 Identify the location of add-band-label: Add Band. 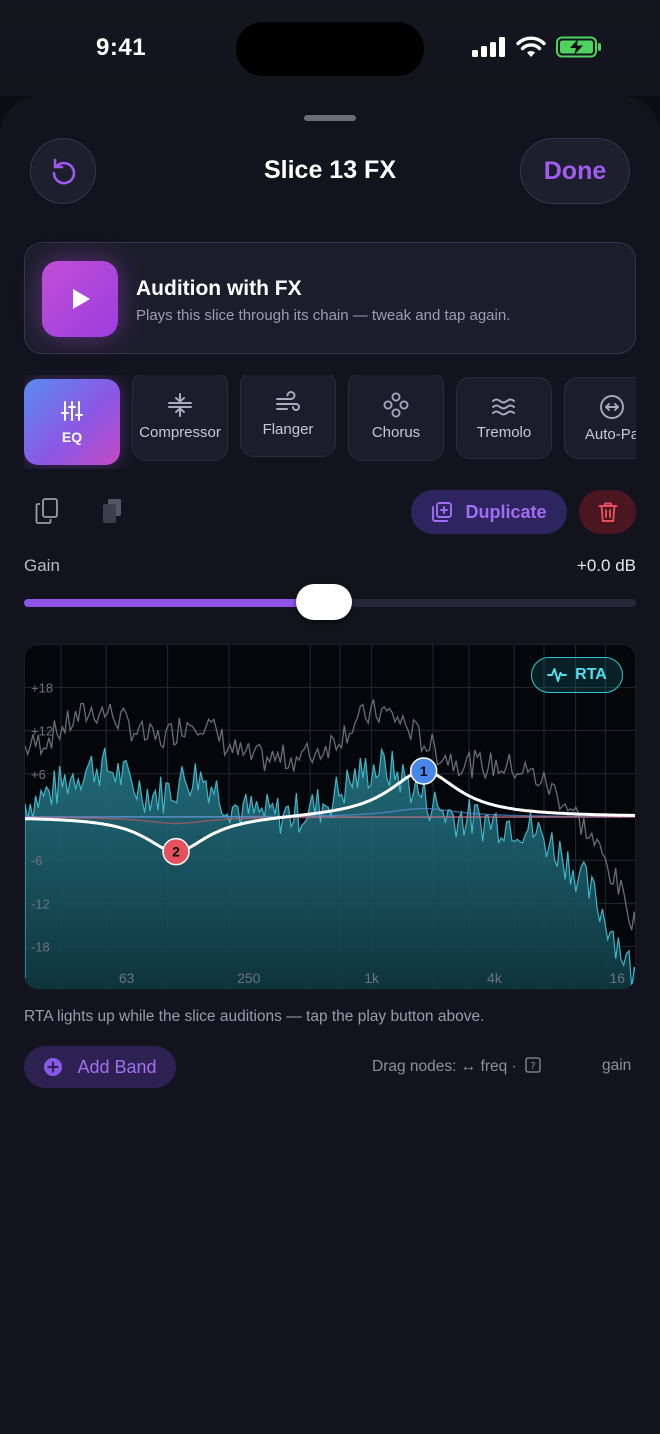
(117, 1066).